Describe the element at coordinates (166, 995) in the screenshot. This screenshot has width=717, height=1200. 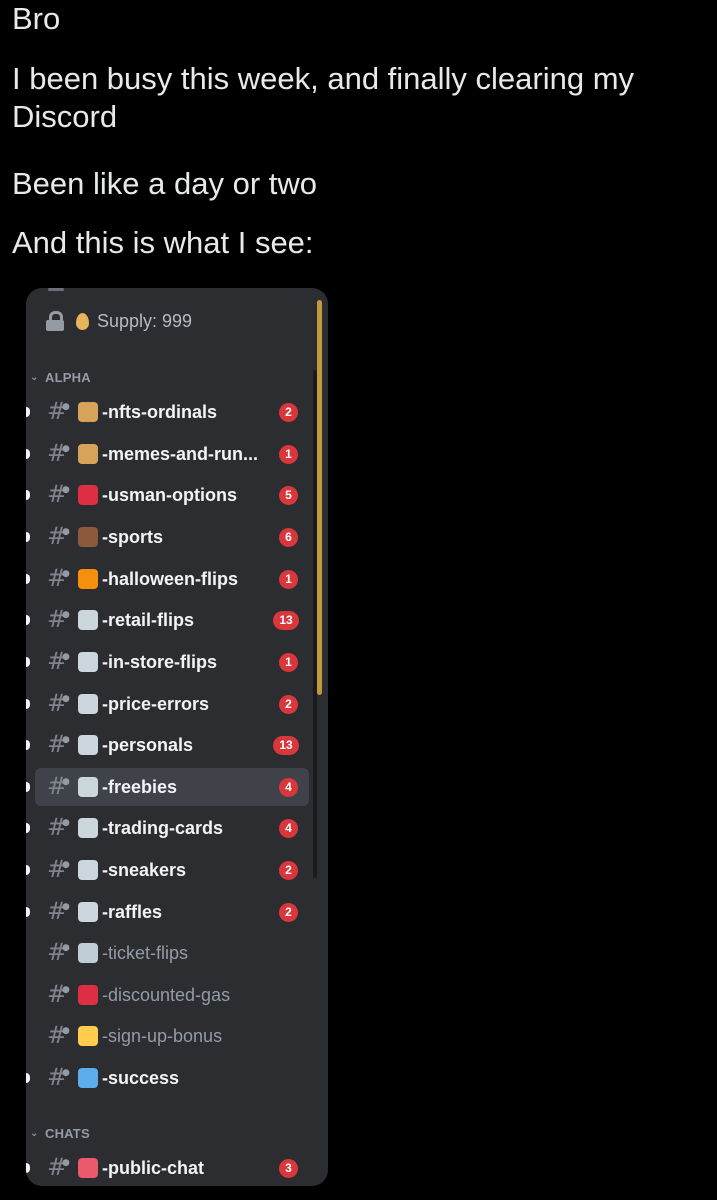
I see `channel-name: -discounted-gas` at that location.